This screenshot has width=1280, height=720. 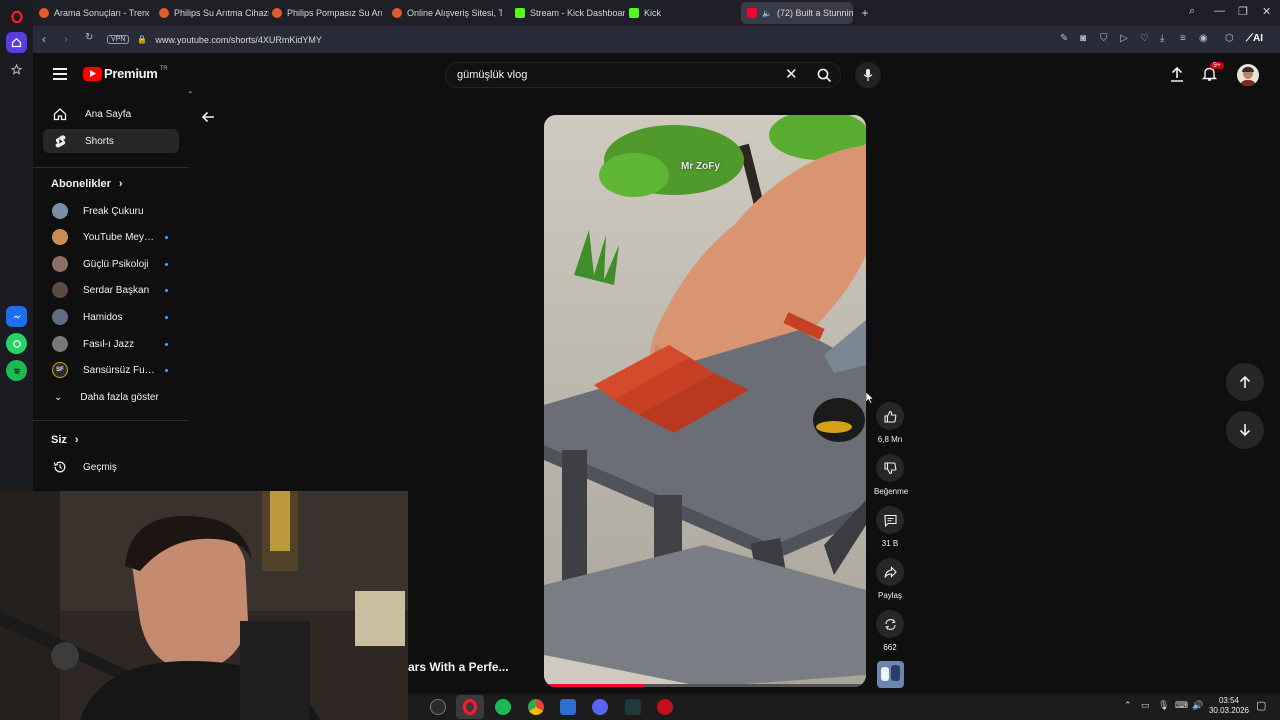 I want to click on upload-icon, so click(x=1177, y=76).